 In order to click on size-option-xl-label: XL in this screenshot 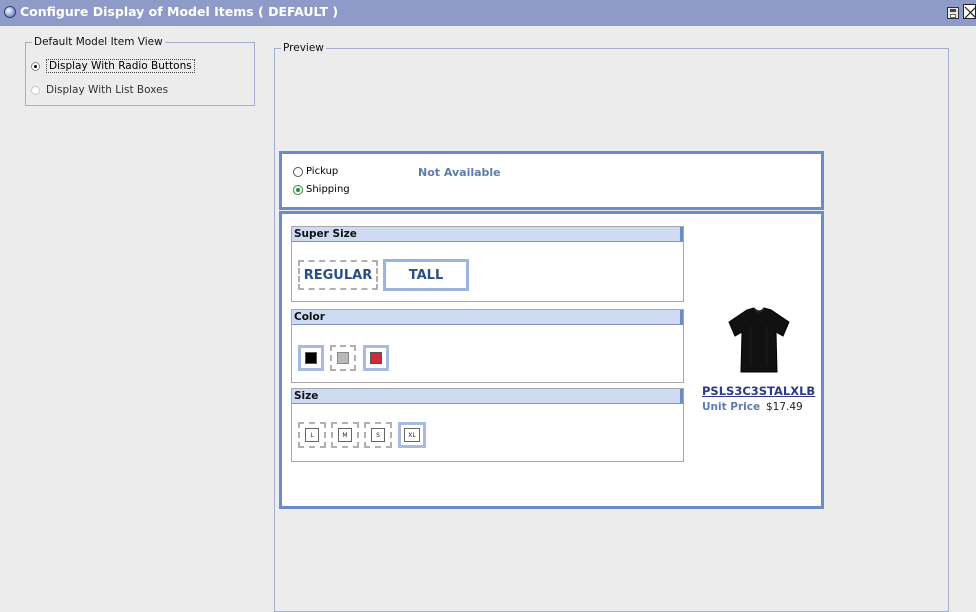, I will do `click(412, 435)`.